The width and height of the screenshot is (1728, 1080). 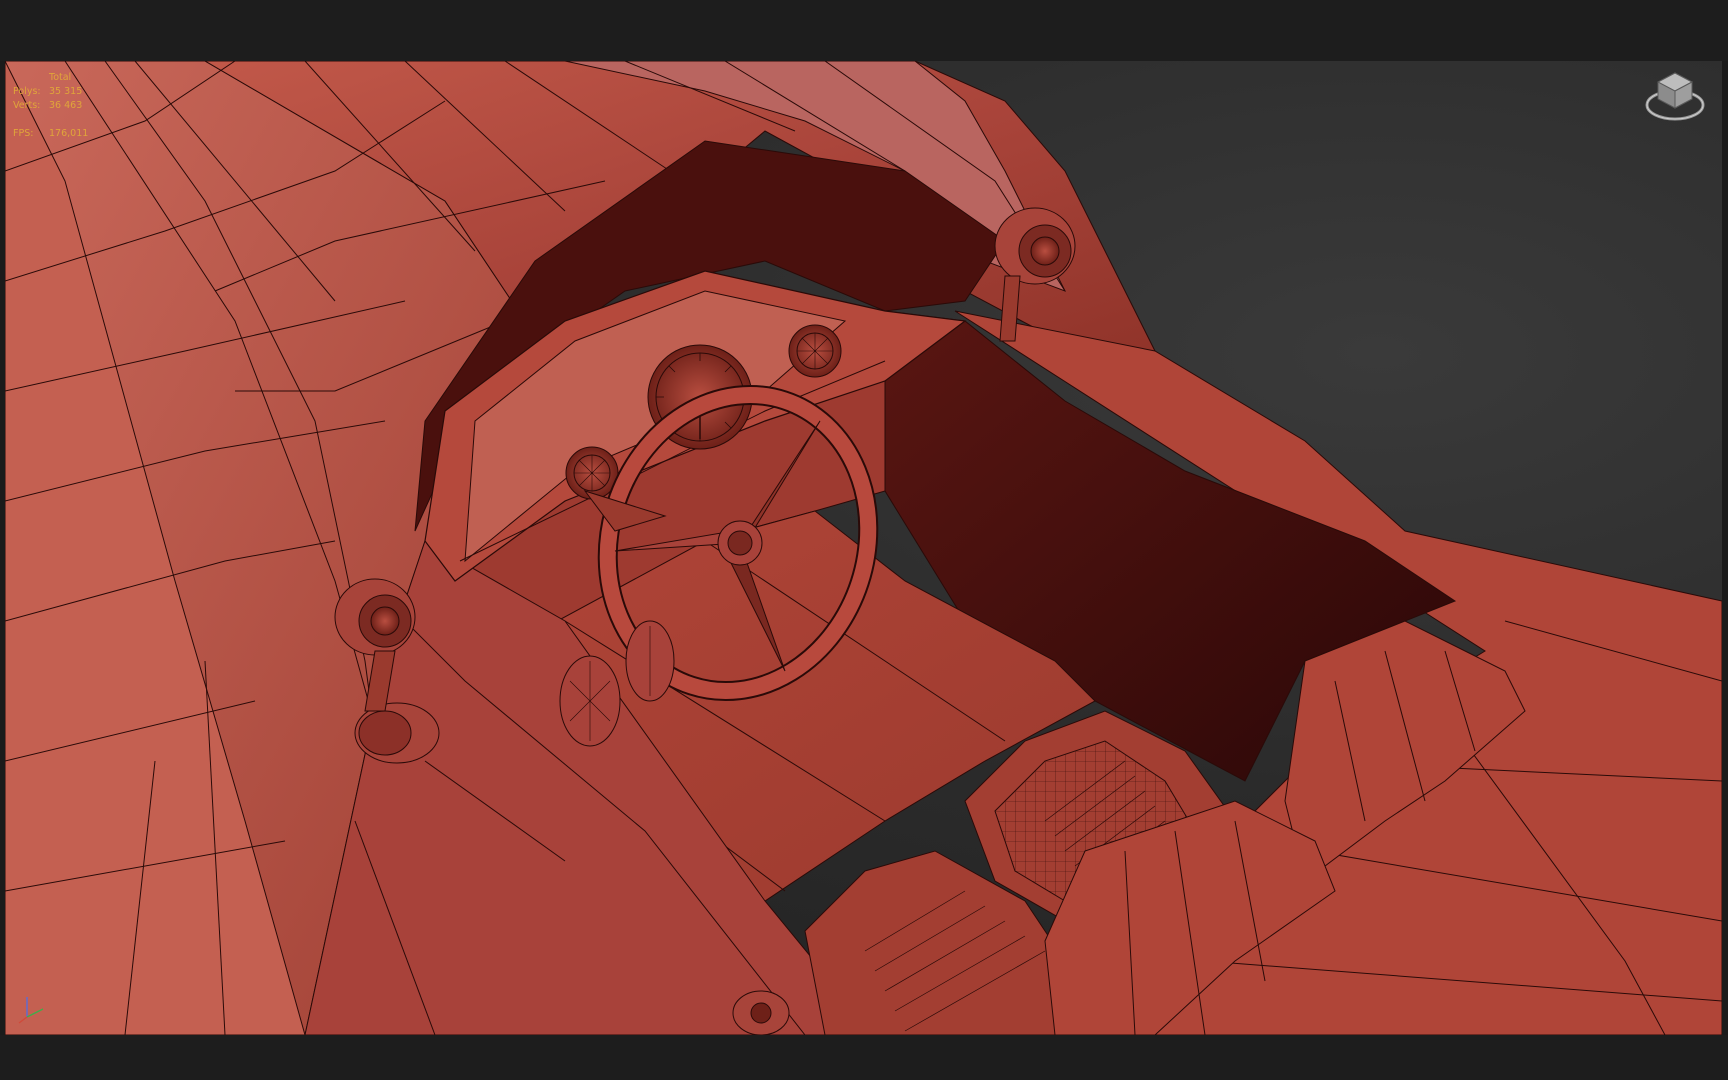 I want to click on fps-value: 176,011, so click(x=69, y=133).